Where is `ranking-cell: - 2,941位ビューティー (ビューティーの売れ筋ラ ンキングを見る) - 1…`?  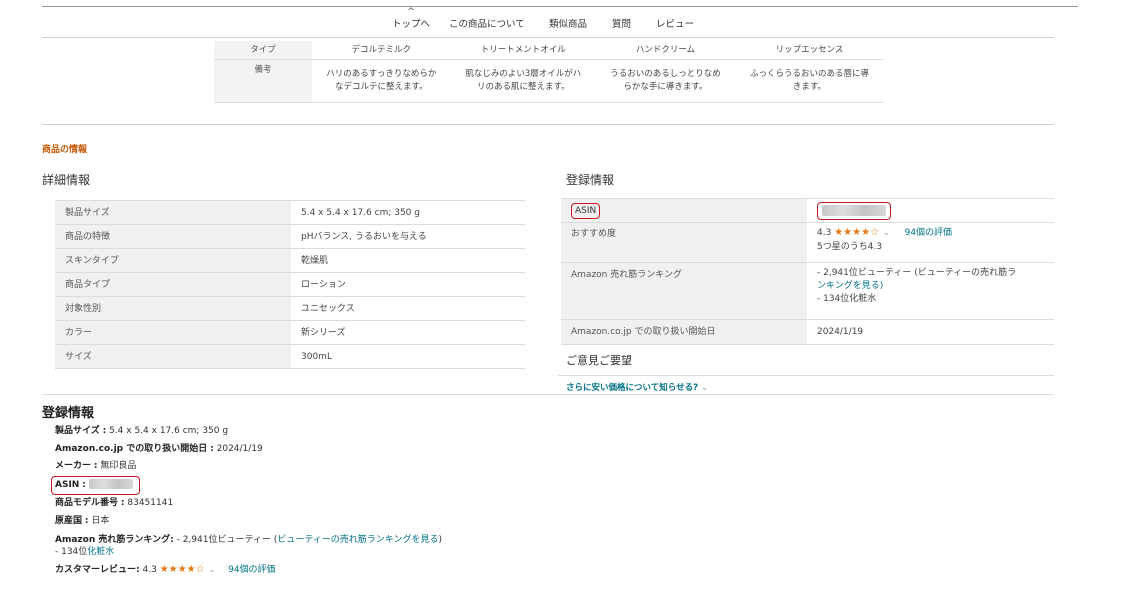 ranking-cell: - 2,941位ビューティー (ビューティーの売れ筋ラ ンキングを見る) - 1… is located at coordinates (930, 291).